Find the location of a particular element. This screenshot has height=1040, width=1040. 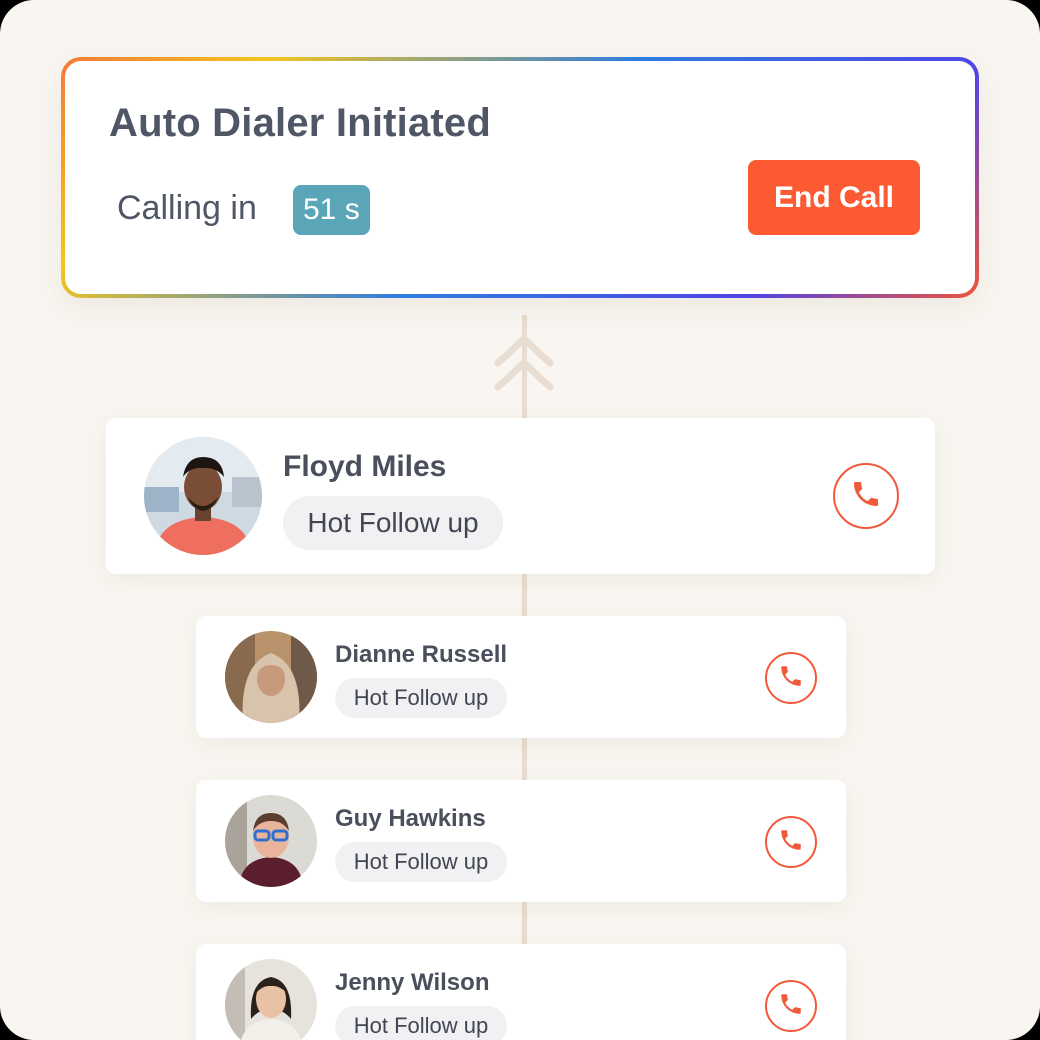

contact-name: Floyd Miles is located at coordinates (365, 466).